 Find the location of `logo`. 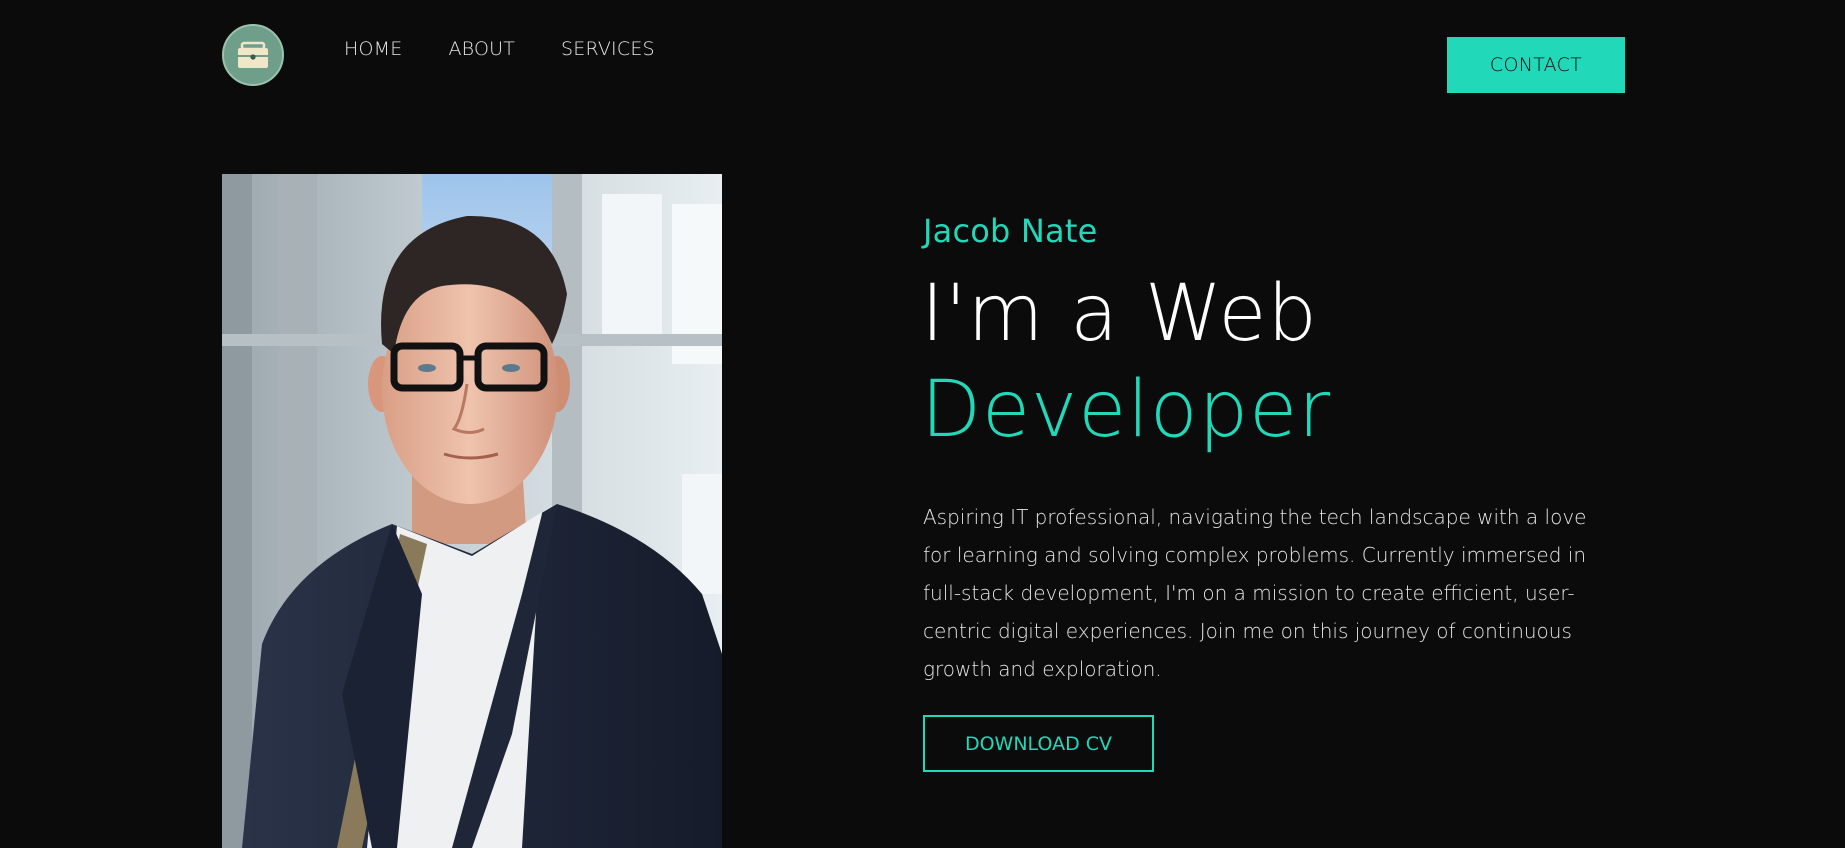

logo is located at coordinates (253, 55).